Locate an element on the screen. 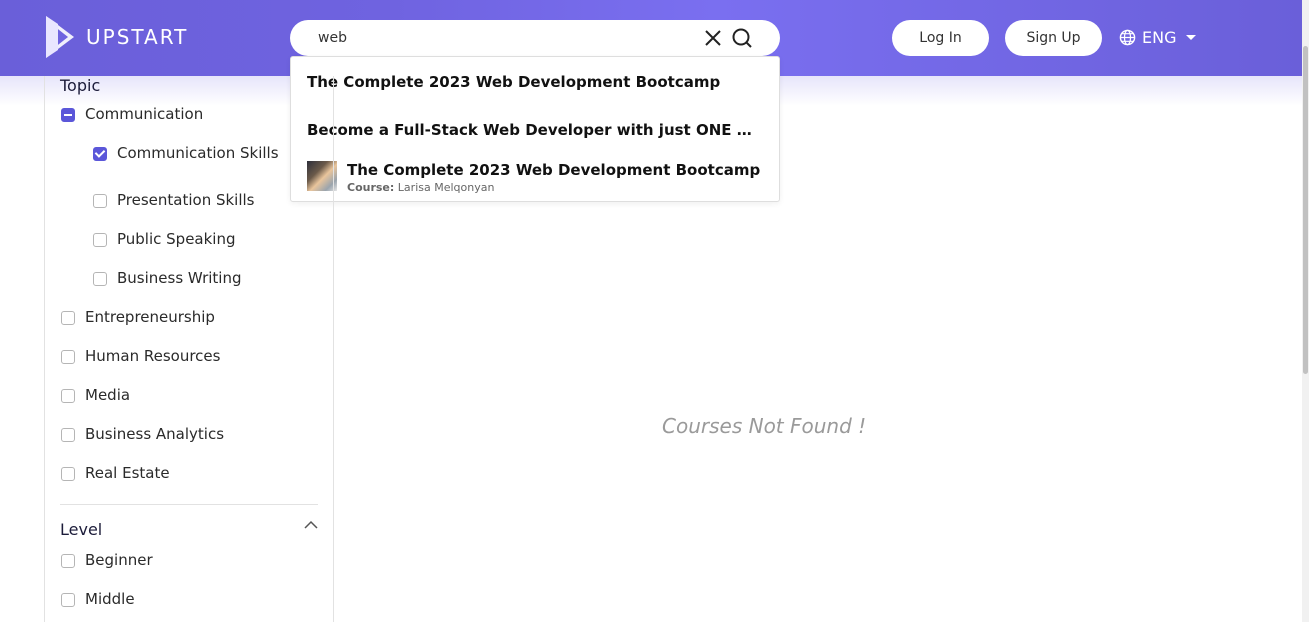  filter-middle: Middle is located at coordinates (98, 599).